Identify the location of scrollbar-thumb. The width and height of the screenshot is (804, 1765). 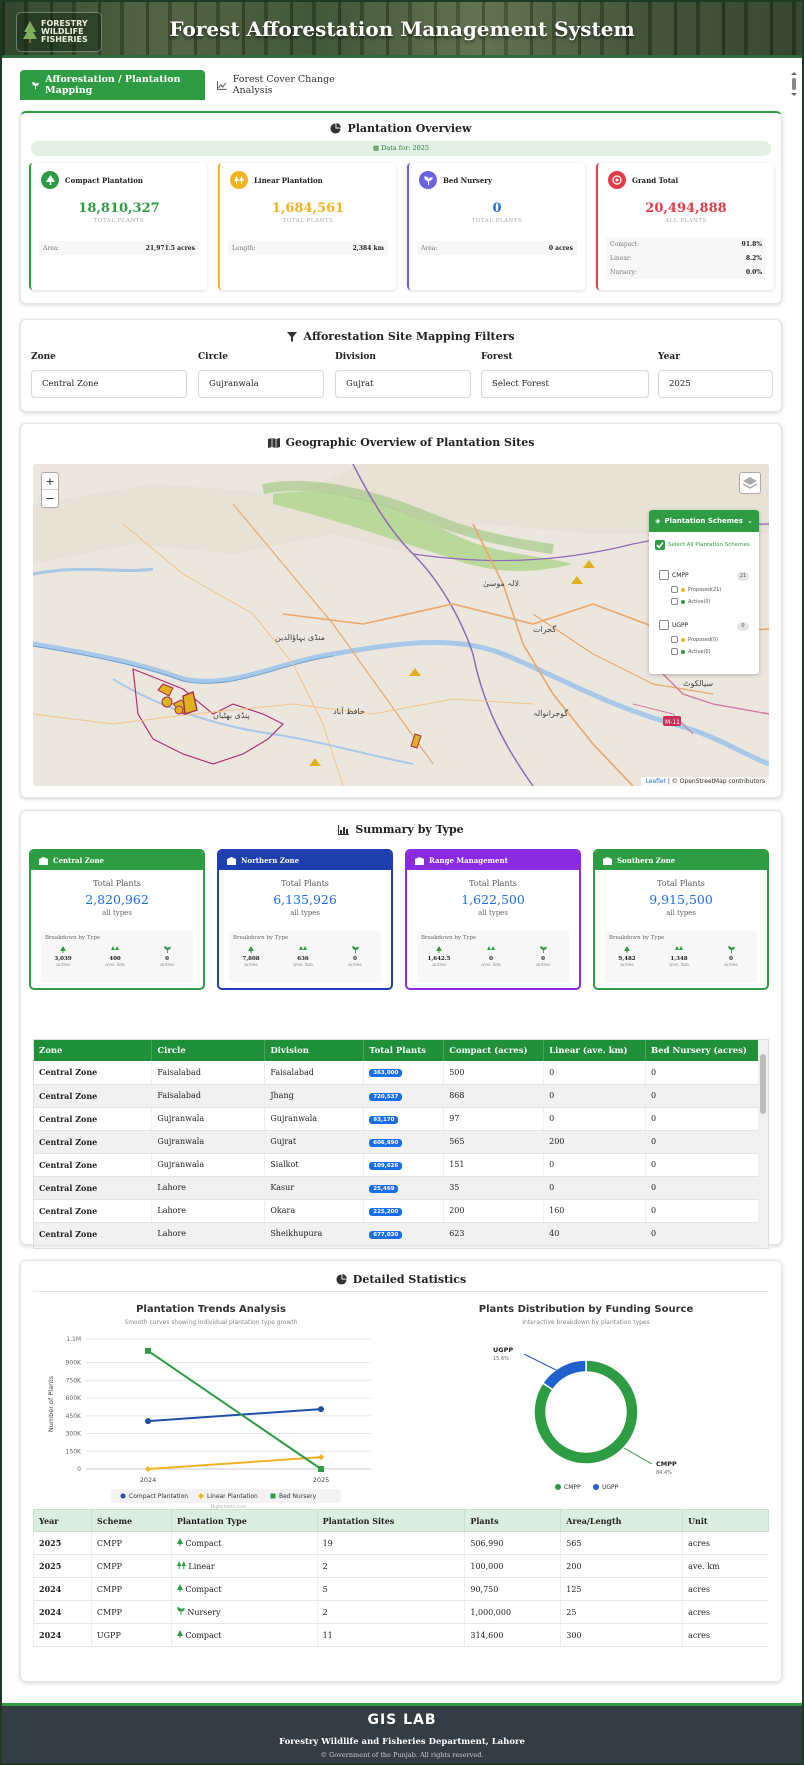
(763, 1084).